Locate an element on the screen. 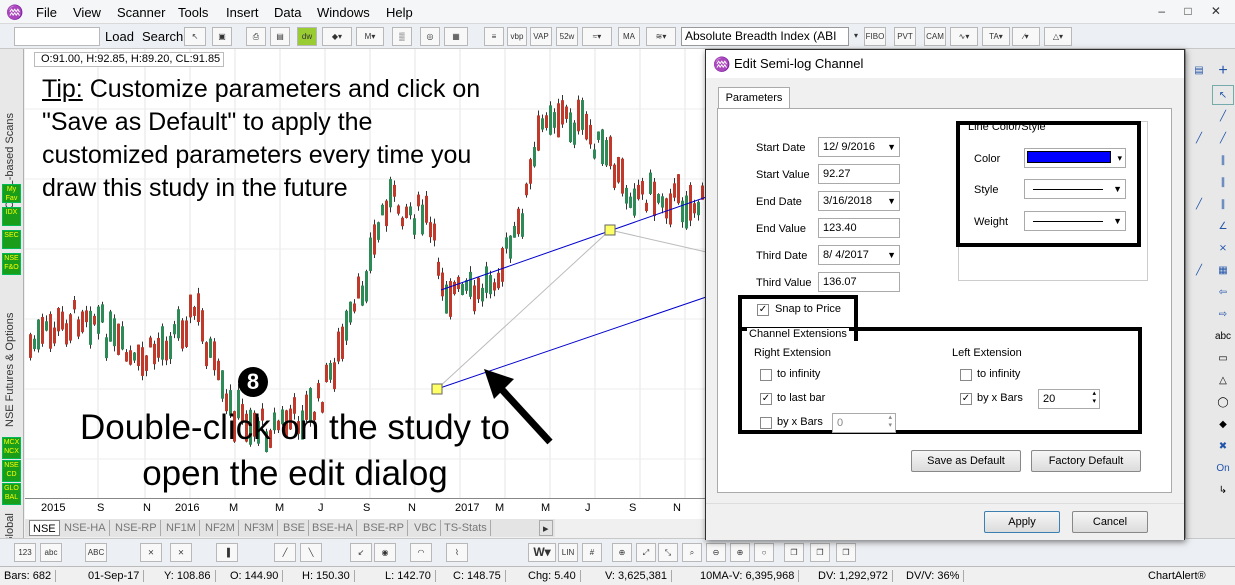 This screenshot has width=1235, height=585. search-button: Search is located at coordinates (162, 36).